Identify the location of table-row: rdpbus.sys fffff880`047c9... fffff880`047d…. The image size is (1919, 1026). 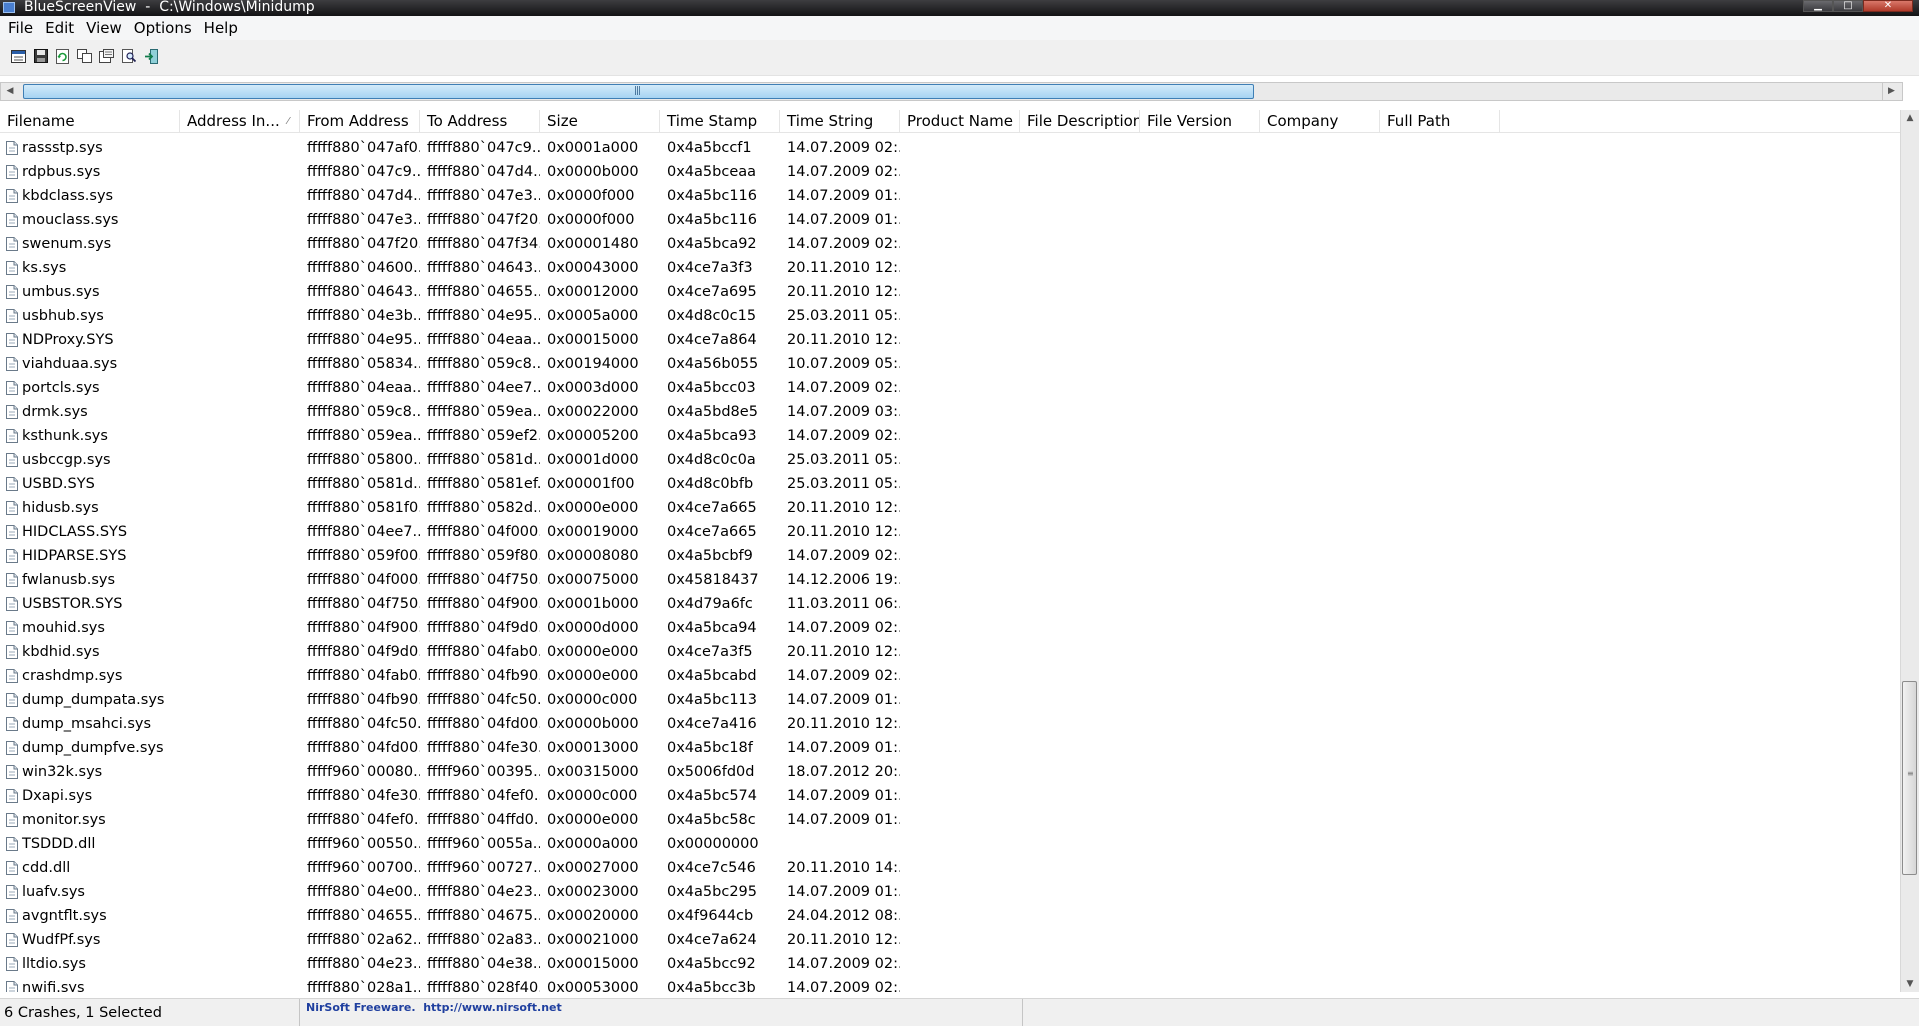
(950, 172).